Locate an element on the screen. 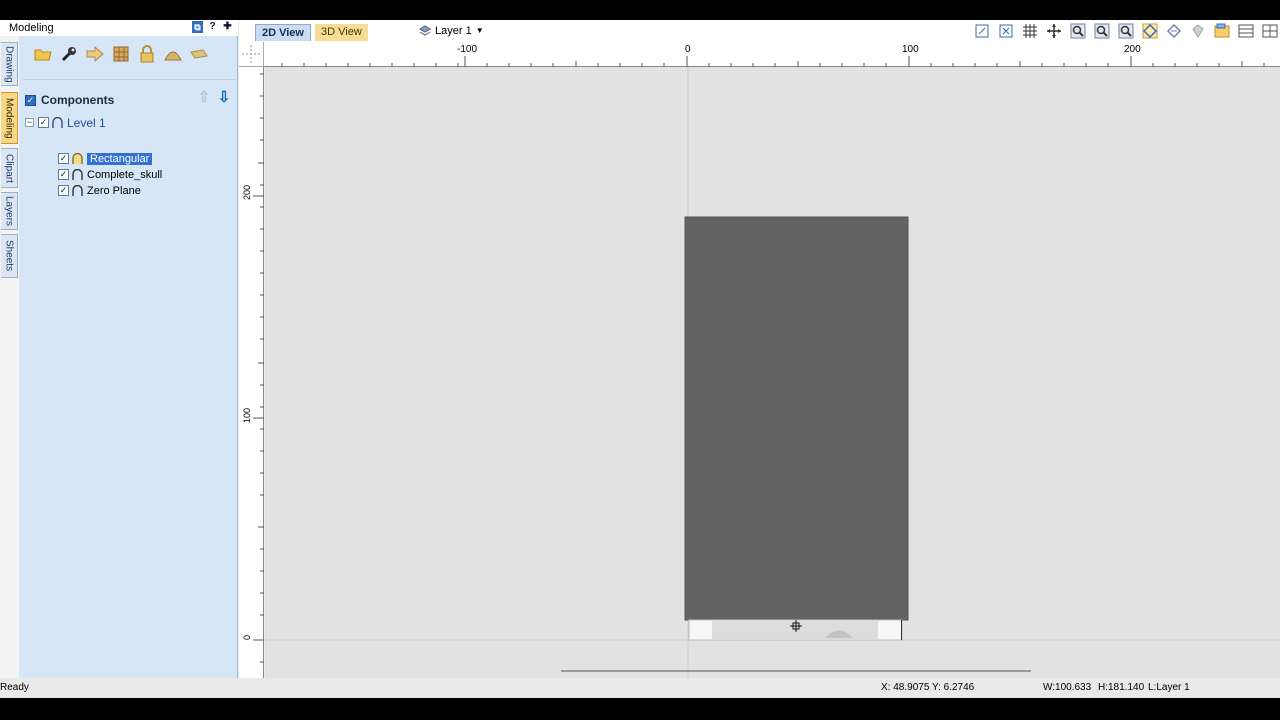  dome-icon is located at coordinates (173, 54).